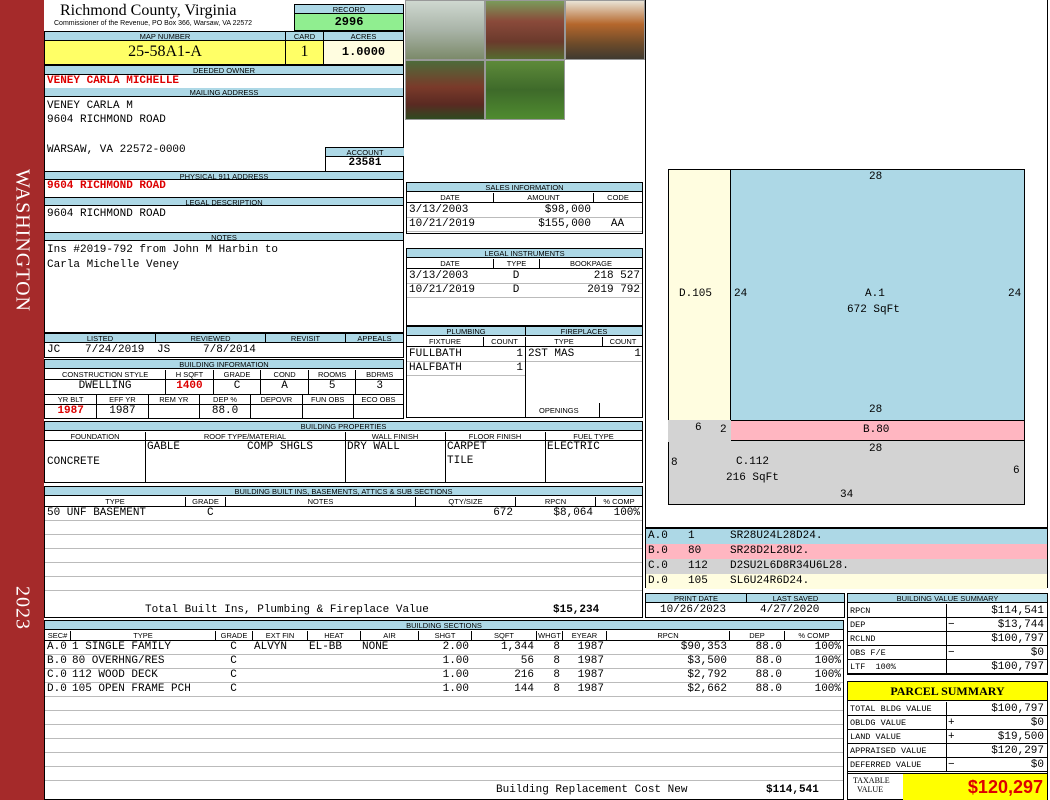 The width and height of the screenshot is (1050, 800). I want to click on section-cell: 216, so click(524, 675).